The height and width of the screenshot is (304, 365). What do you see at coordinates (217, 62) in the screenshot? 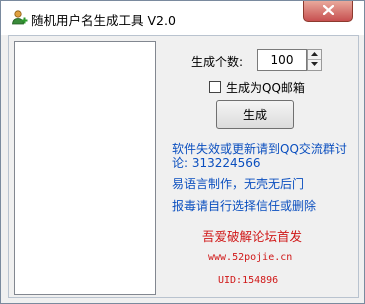
I see `count-label: 生成个数:` at bounding box center [217, 62].